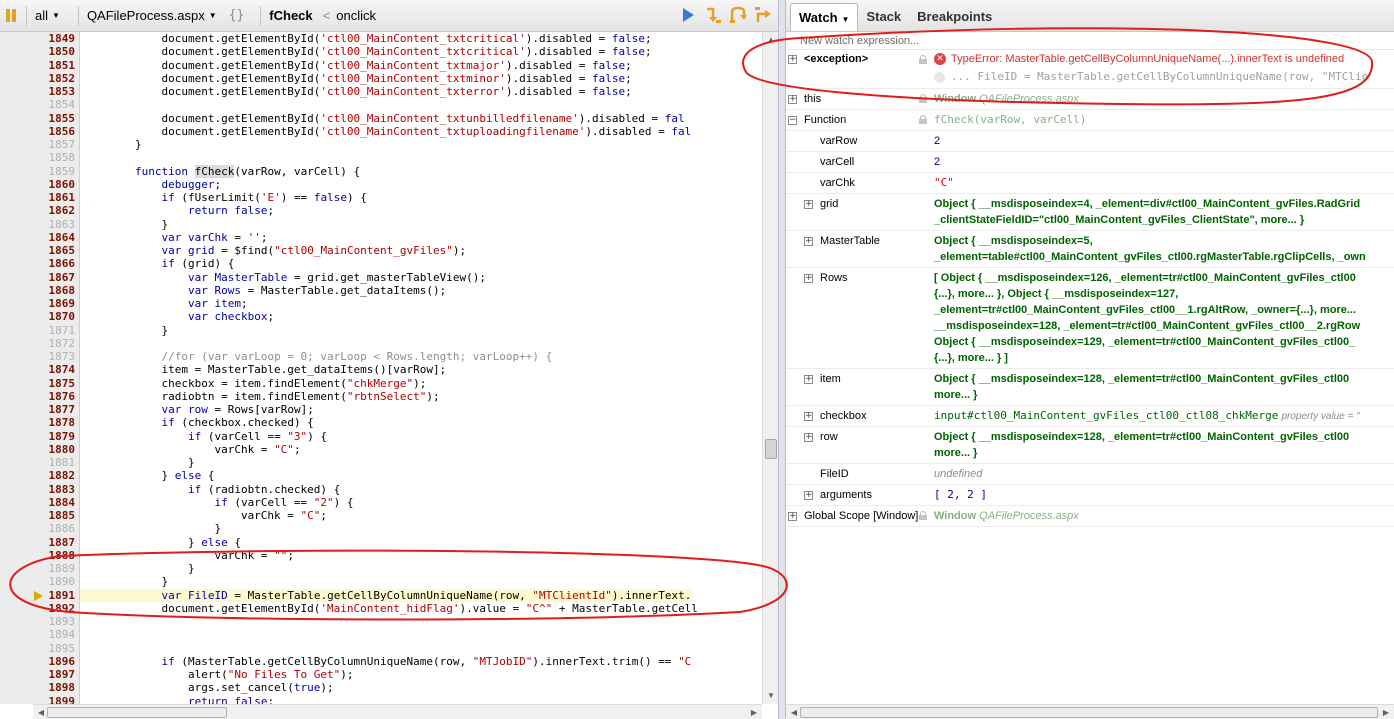 This screenshot has width=1394, height=719. What do you see at coordinates (770, 368) in the screenshot?
I see `code-vertical-scrollbar: ▲ ▼` at bounding box center [770, 368].